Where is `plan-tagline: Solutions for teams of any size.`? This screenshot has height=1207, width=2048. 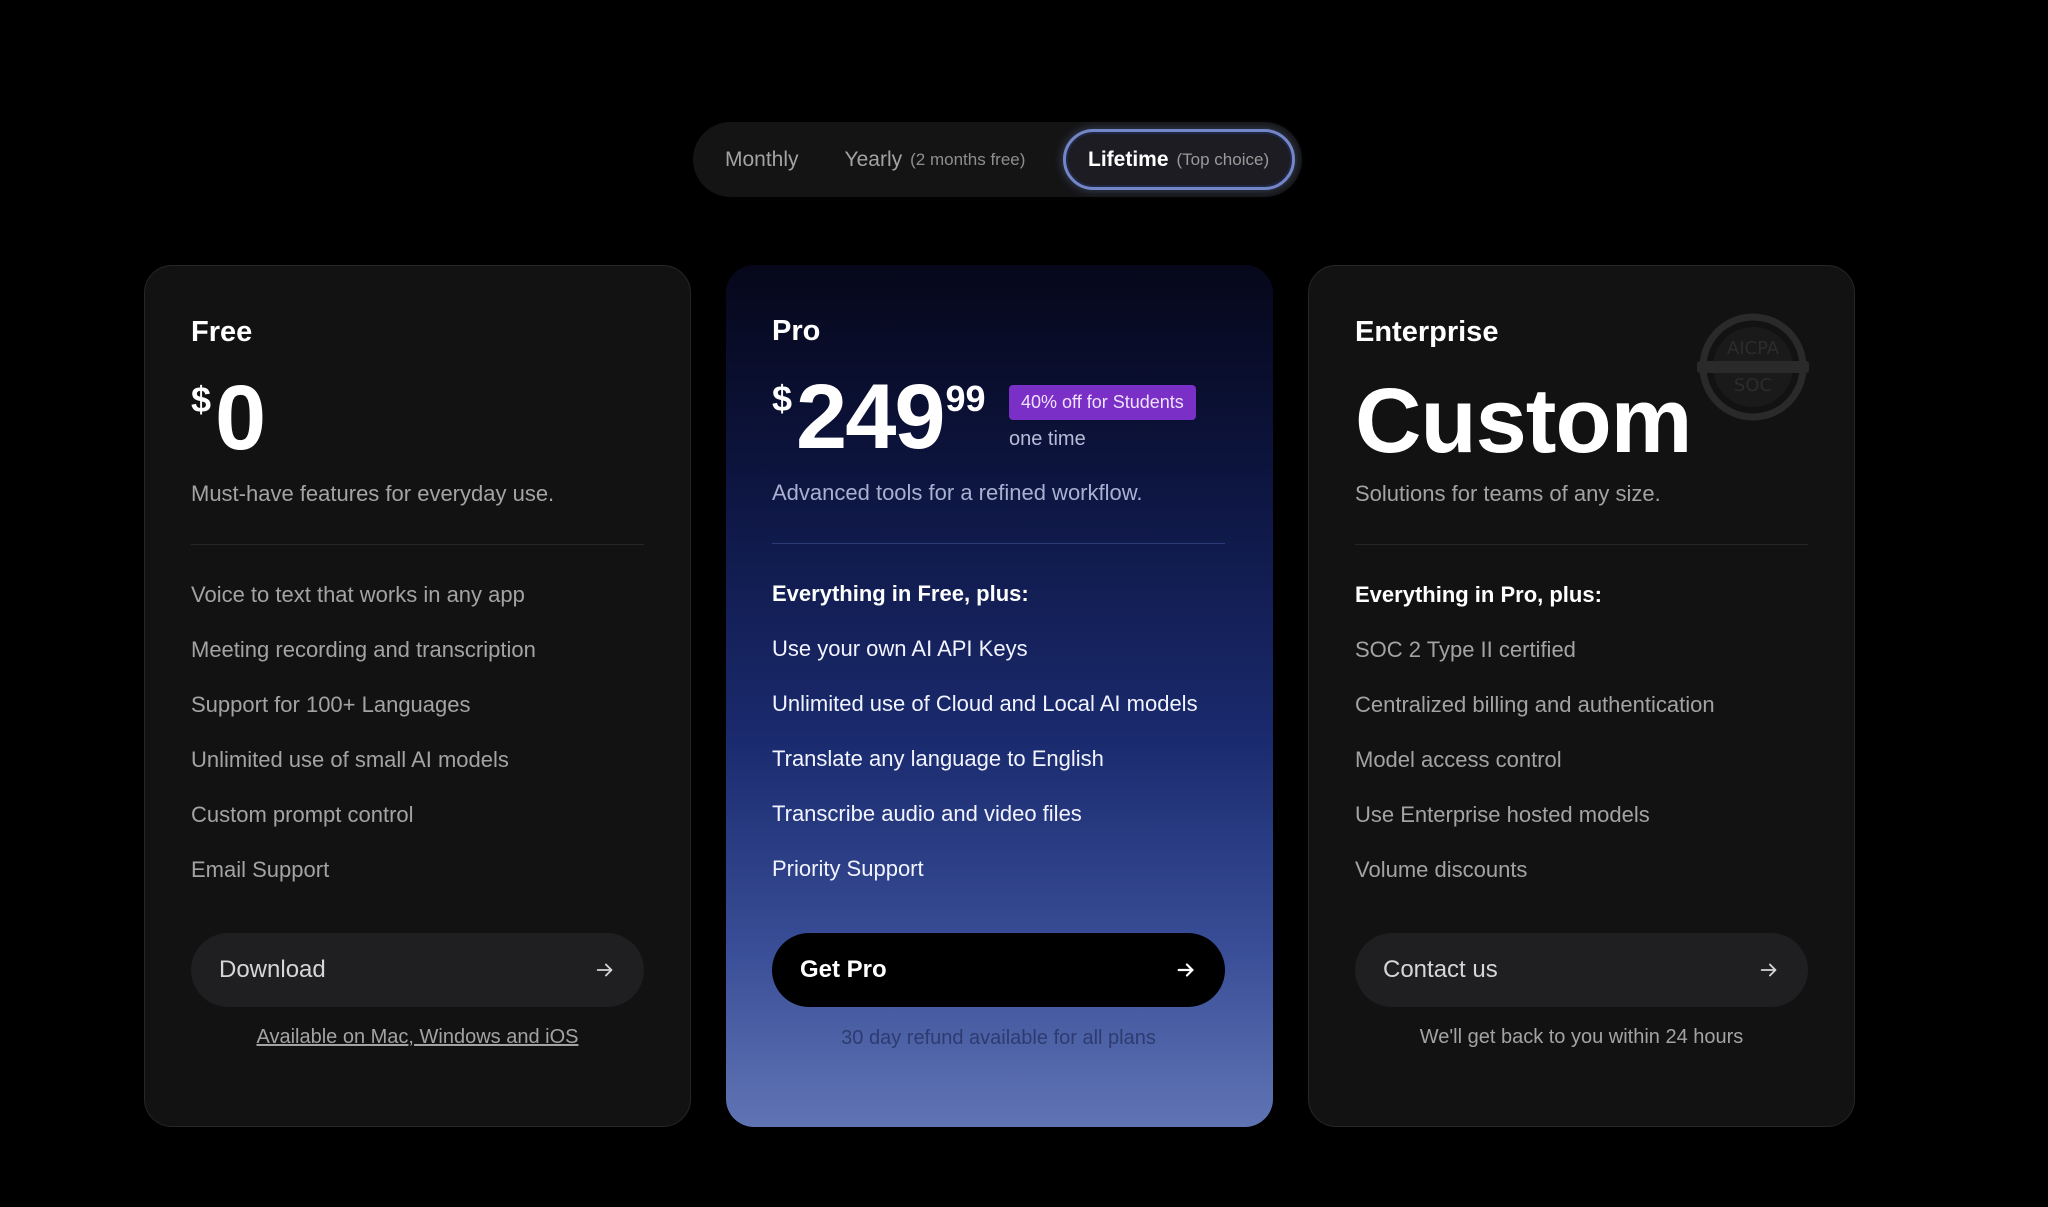 plan-tagline: Solutions for teams of any size. is located at coordinates (1508, 493).